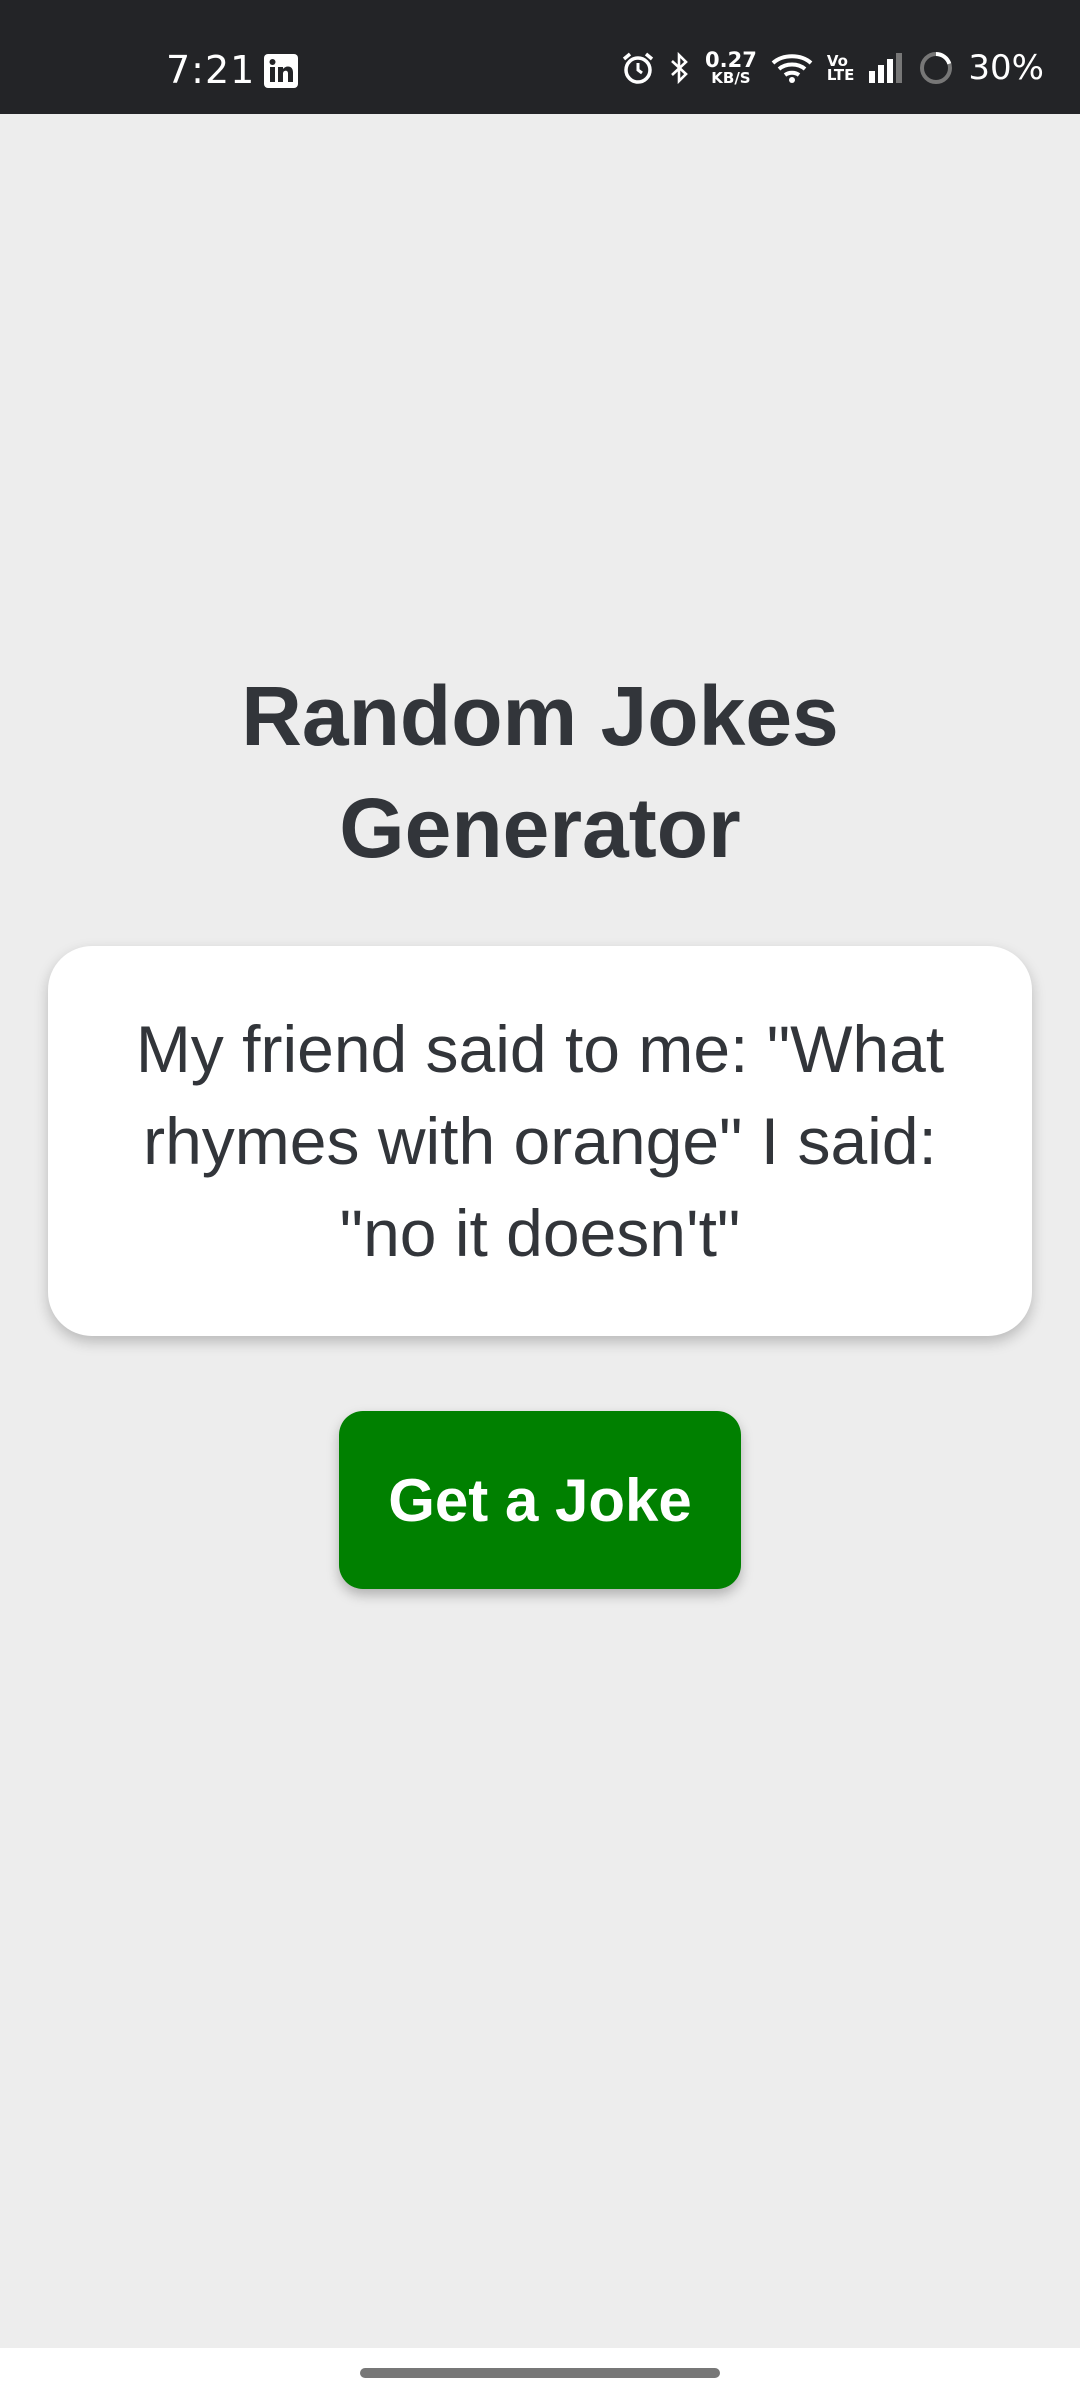  I want to click on volte-indicator: Vo LTE, so click(840, 68).